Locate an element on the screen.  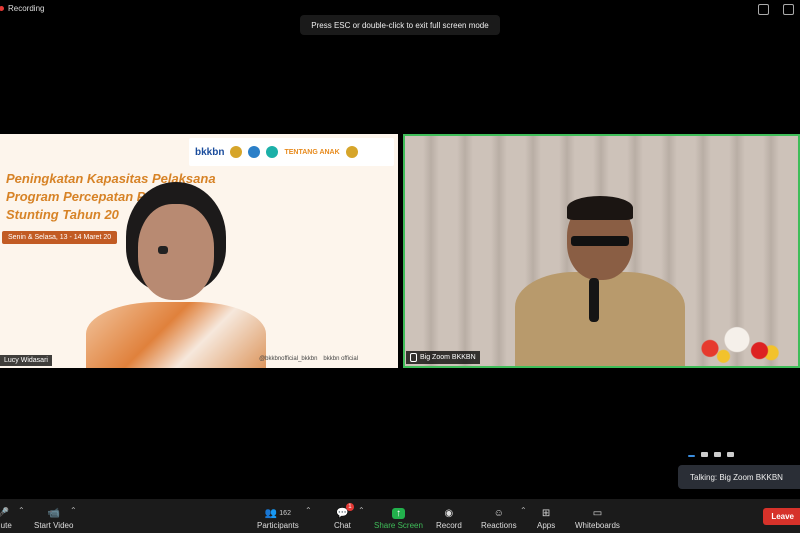
participant-video-lucy is located at coordinates (176, 275).